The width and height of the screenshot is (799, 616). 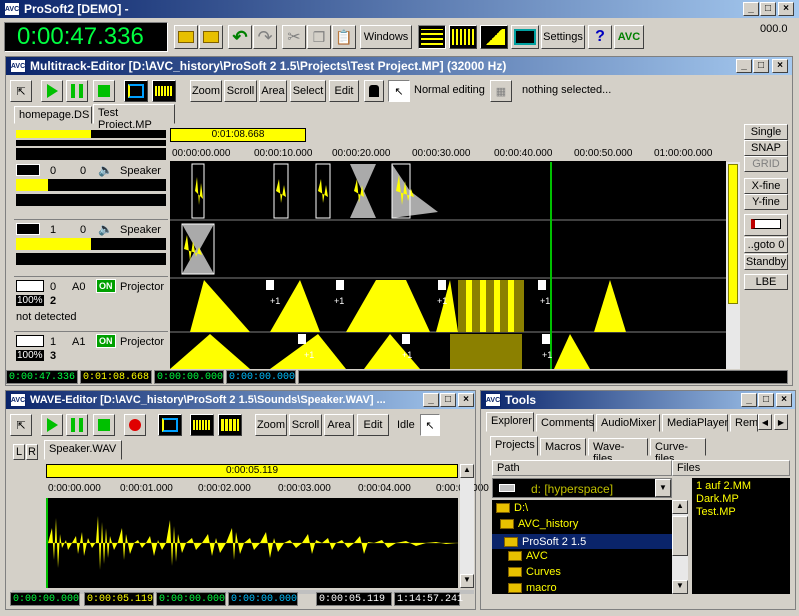 I want to click on track-3-on-button: ON, so click(x=106, y=286).